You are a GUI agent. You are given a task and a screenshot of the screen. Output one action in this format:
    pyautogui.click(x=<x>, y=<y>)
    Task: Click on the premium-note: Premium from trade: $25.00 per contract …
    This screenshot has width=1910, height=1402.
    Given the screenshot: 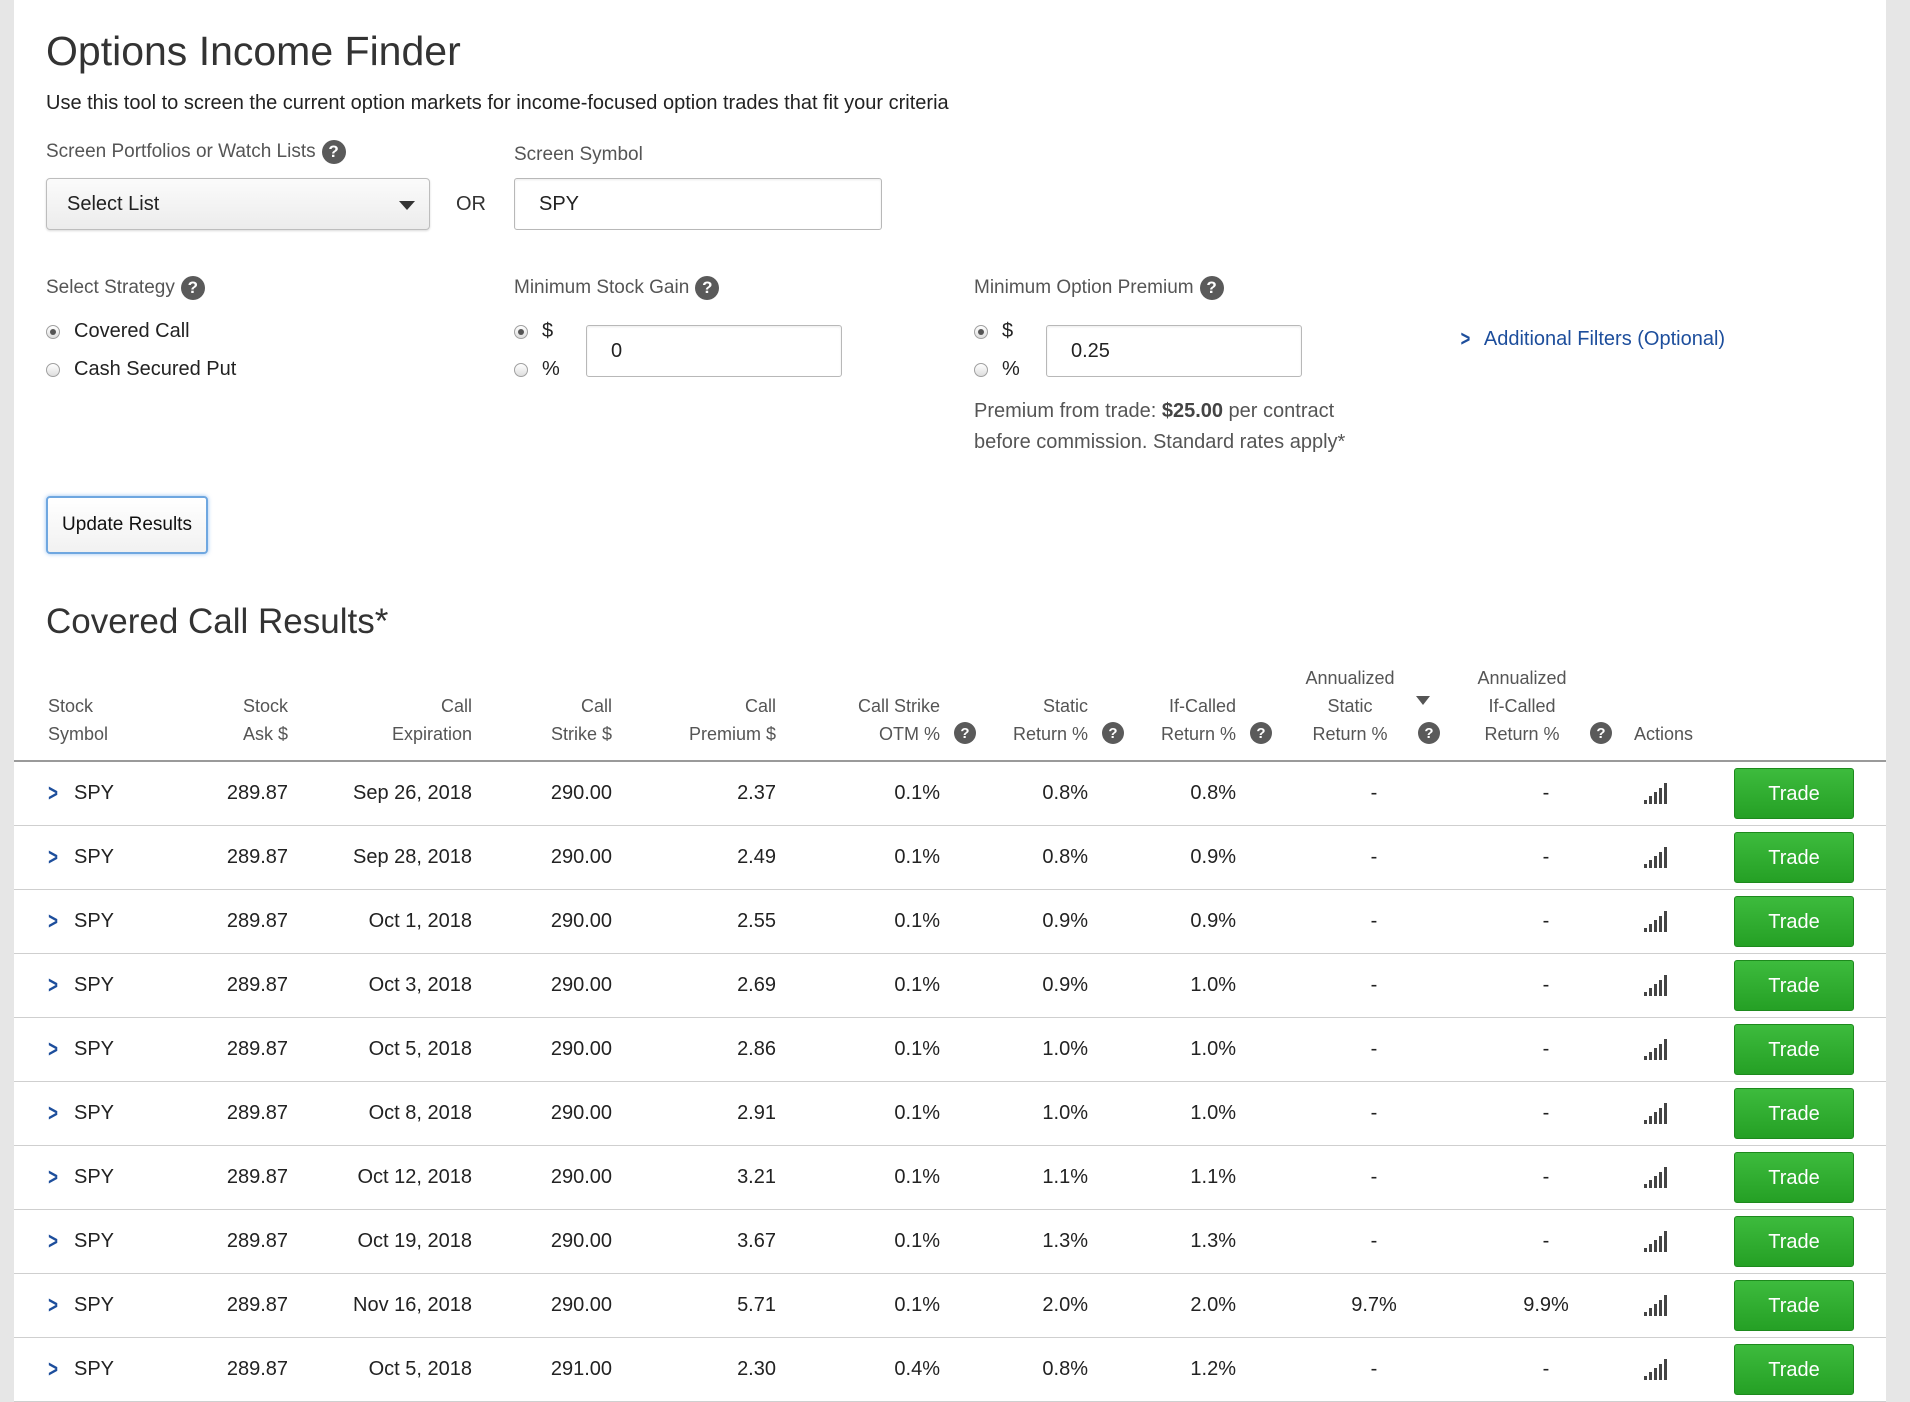 What is the action you would take?
    pyautogui.click(x=1159, y=427)
    